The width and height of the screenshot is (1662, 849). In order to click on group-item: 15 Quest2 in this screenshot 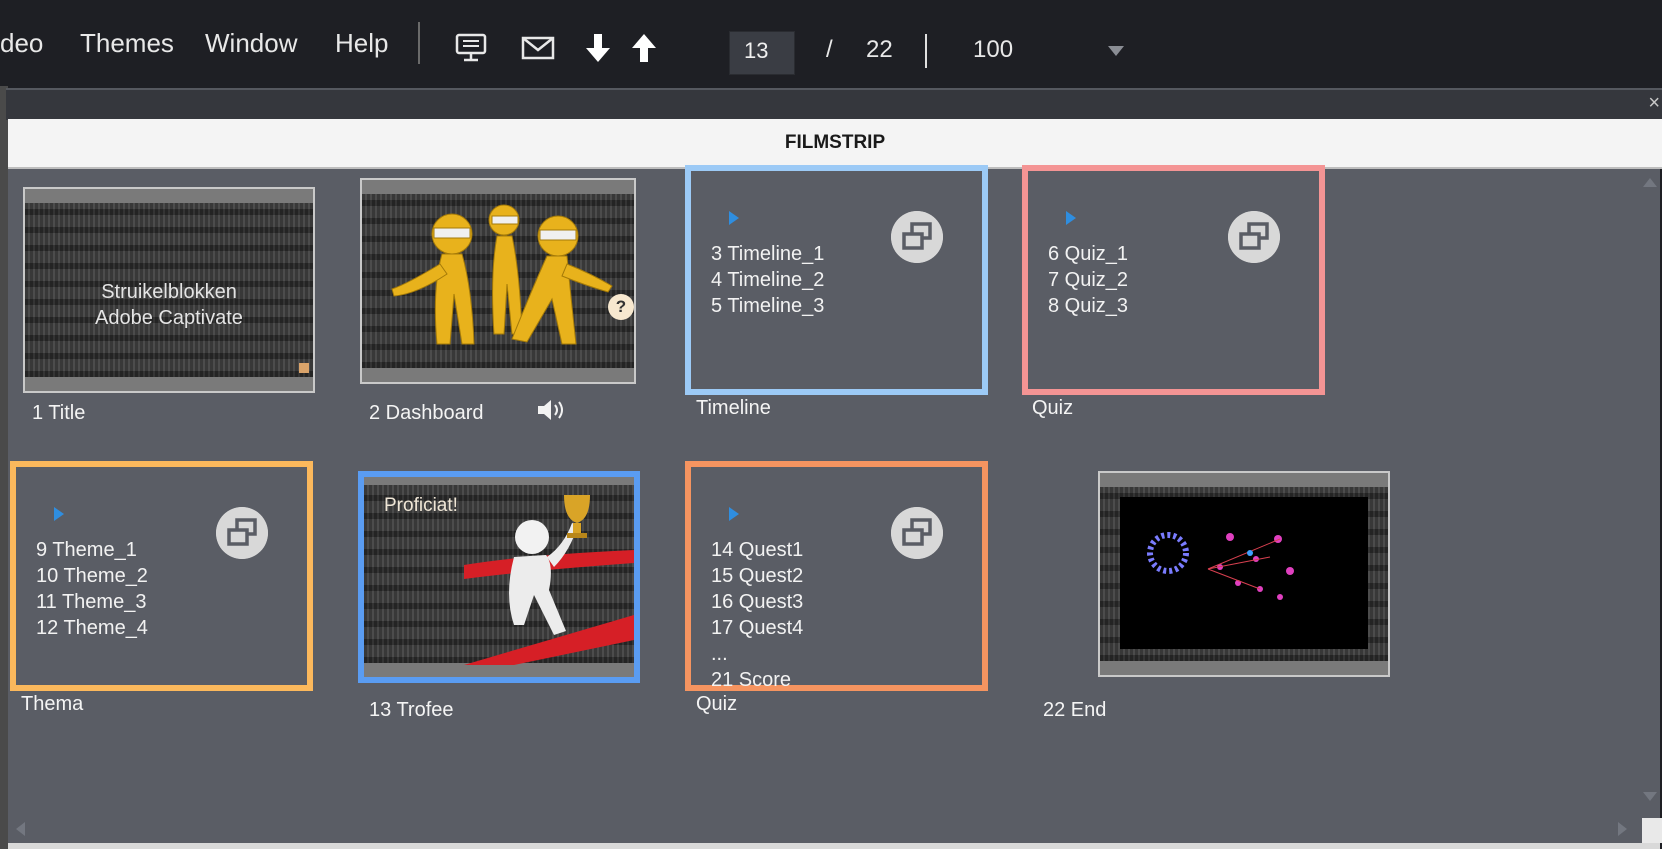, I will do `click(757, 576)`.